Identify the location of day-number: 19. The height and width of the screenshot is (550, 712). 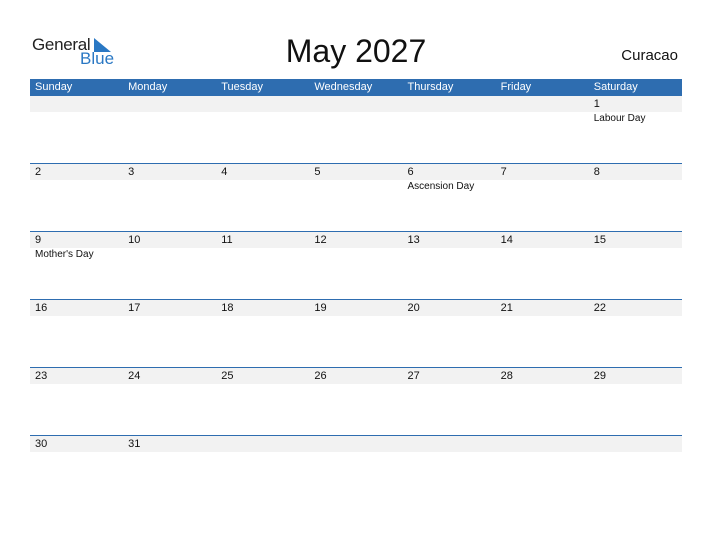
(320, 308).